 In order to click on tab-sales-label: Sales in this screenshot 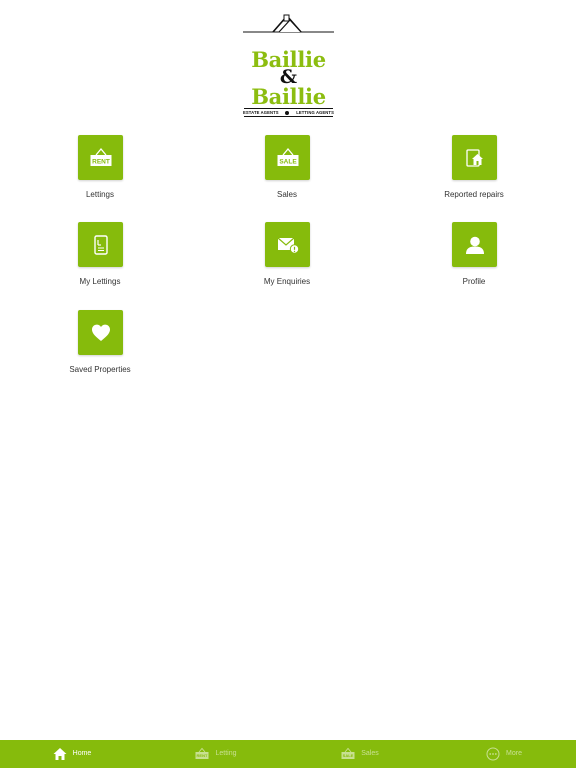, I will do `click(370, 753)`.